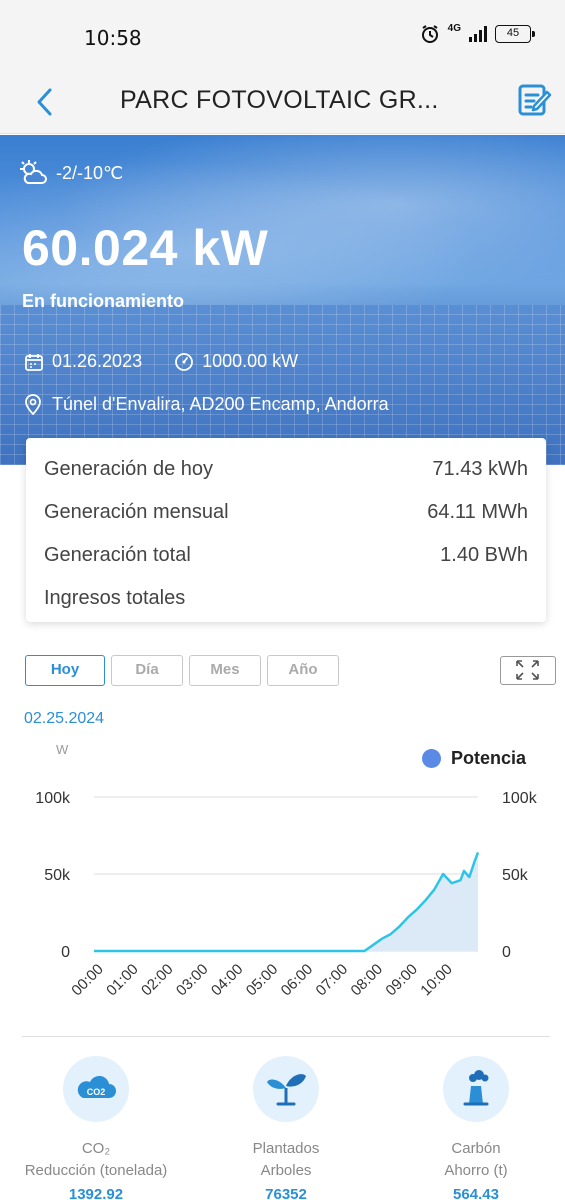 The image size is (565, 1200). What do you see at coordinates (227, 980) in the screenshot?
I see `x-tick-label: 04:00` at bounding box center [227, 980].